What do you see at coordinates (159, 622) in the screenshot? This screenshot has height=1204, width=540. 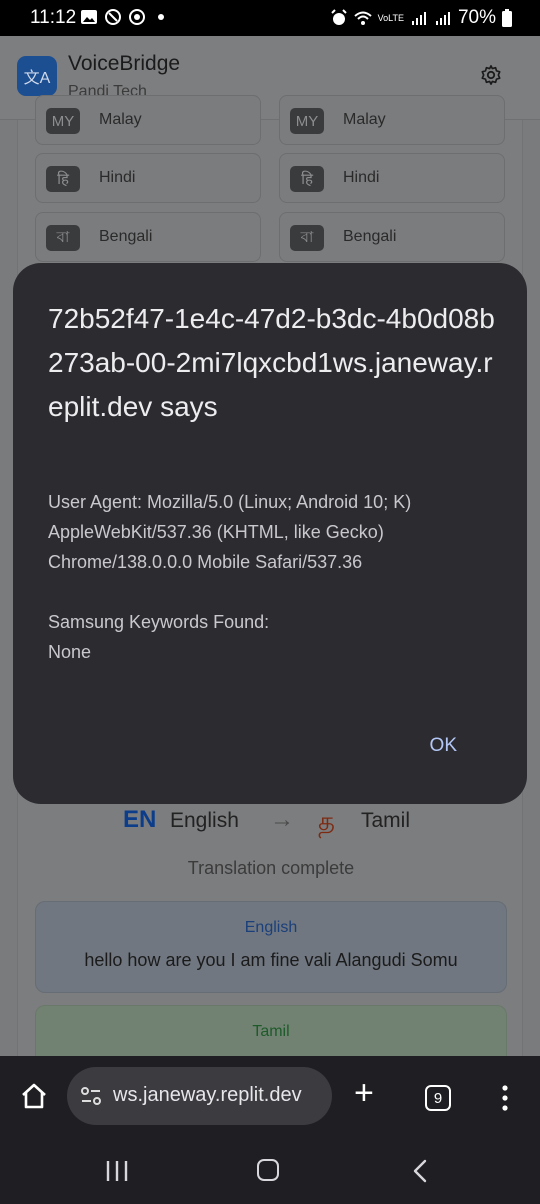 I see `keywords-label: Samsung Keywords Found:` at bounding box center [159, 622].